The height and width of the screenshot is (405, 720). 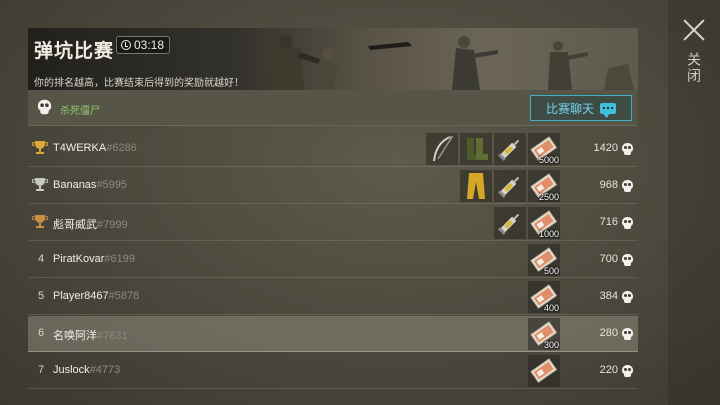 I want to click on reward-items: 300, so click(x=544, y=334).